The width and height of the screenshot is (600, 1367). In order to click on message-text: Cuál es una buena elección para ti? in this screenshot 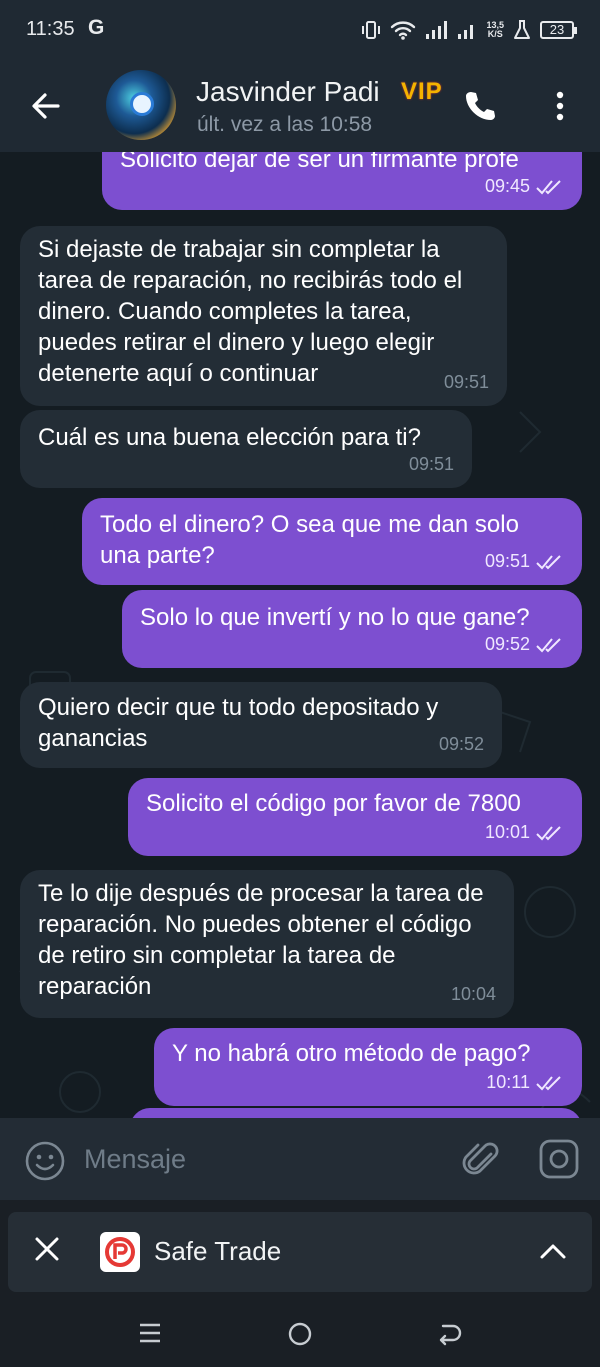, I will do `click(229, 437)`.